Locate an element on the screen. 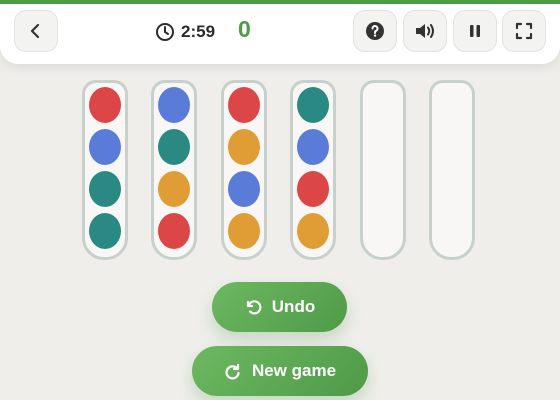 The image size is (560, 400). undo-icon is located at coordinates (254, 307).